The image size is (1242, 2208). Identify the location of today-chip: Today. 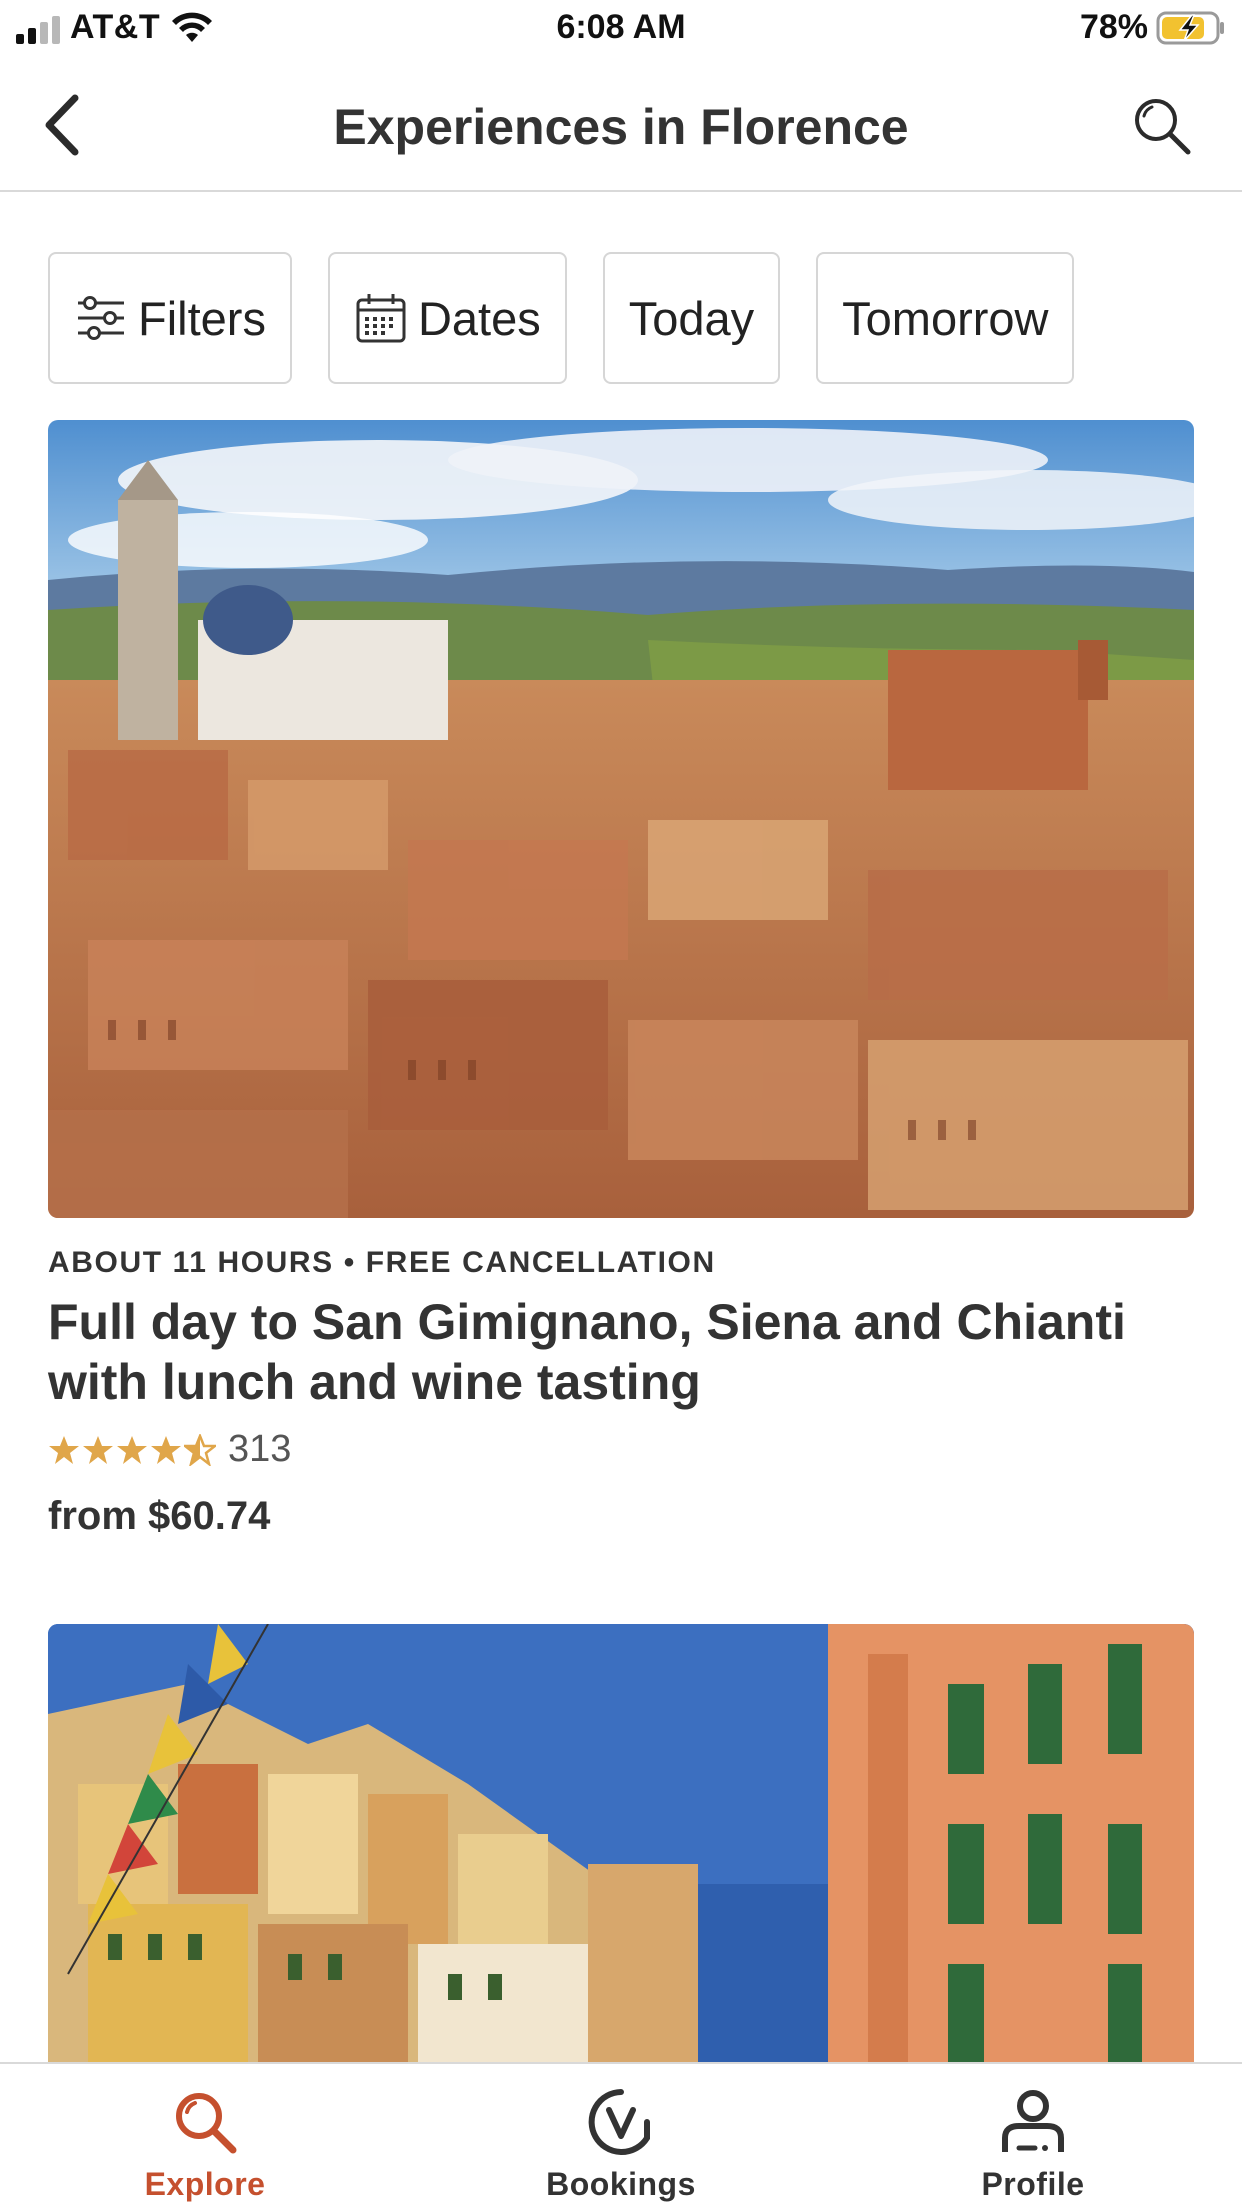
(691, 318).